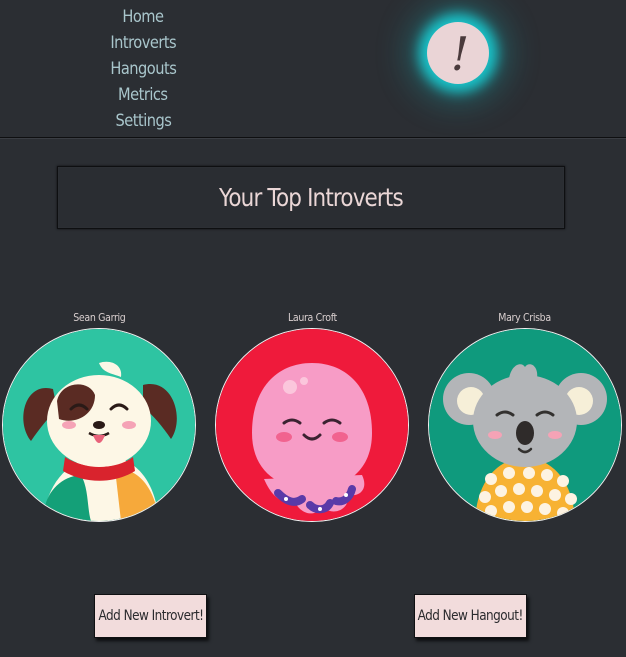 This screenshot has width=626, height=657. What do you see at coordinates (99, 425) in the screenshot?
I see `dog-avatar-icon` at bounding box center [99, 425].